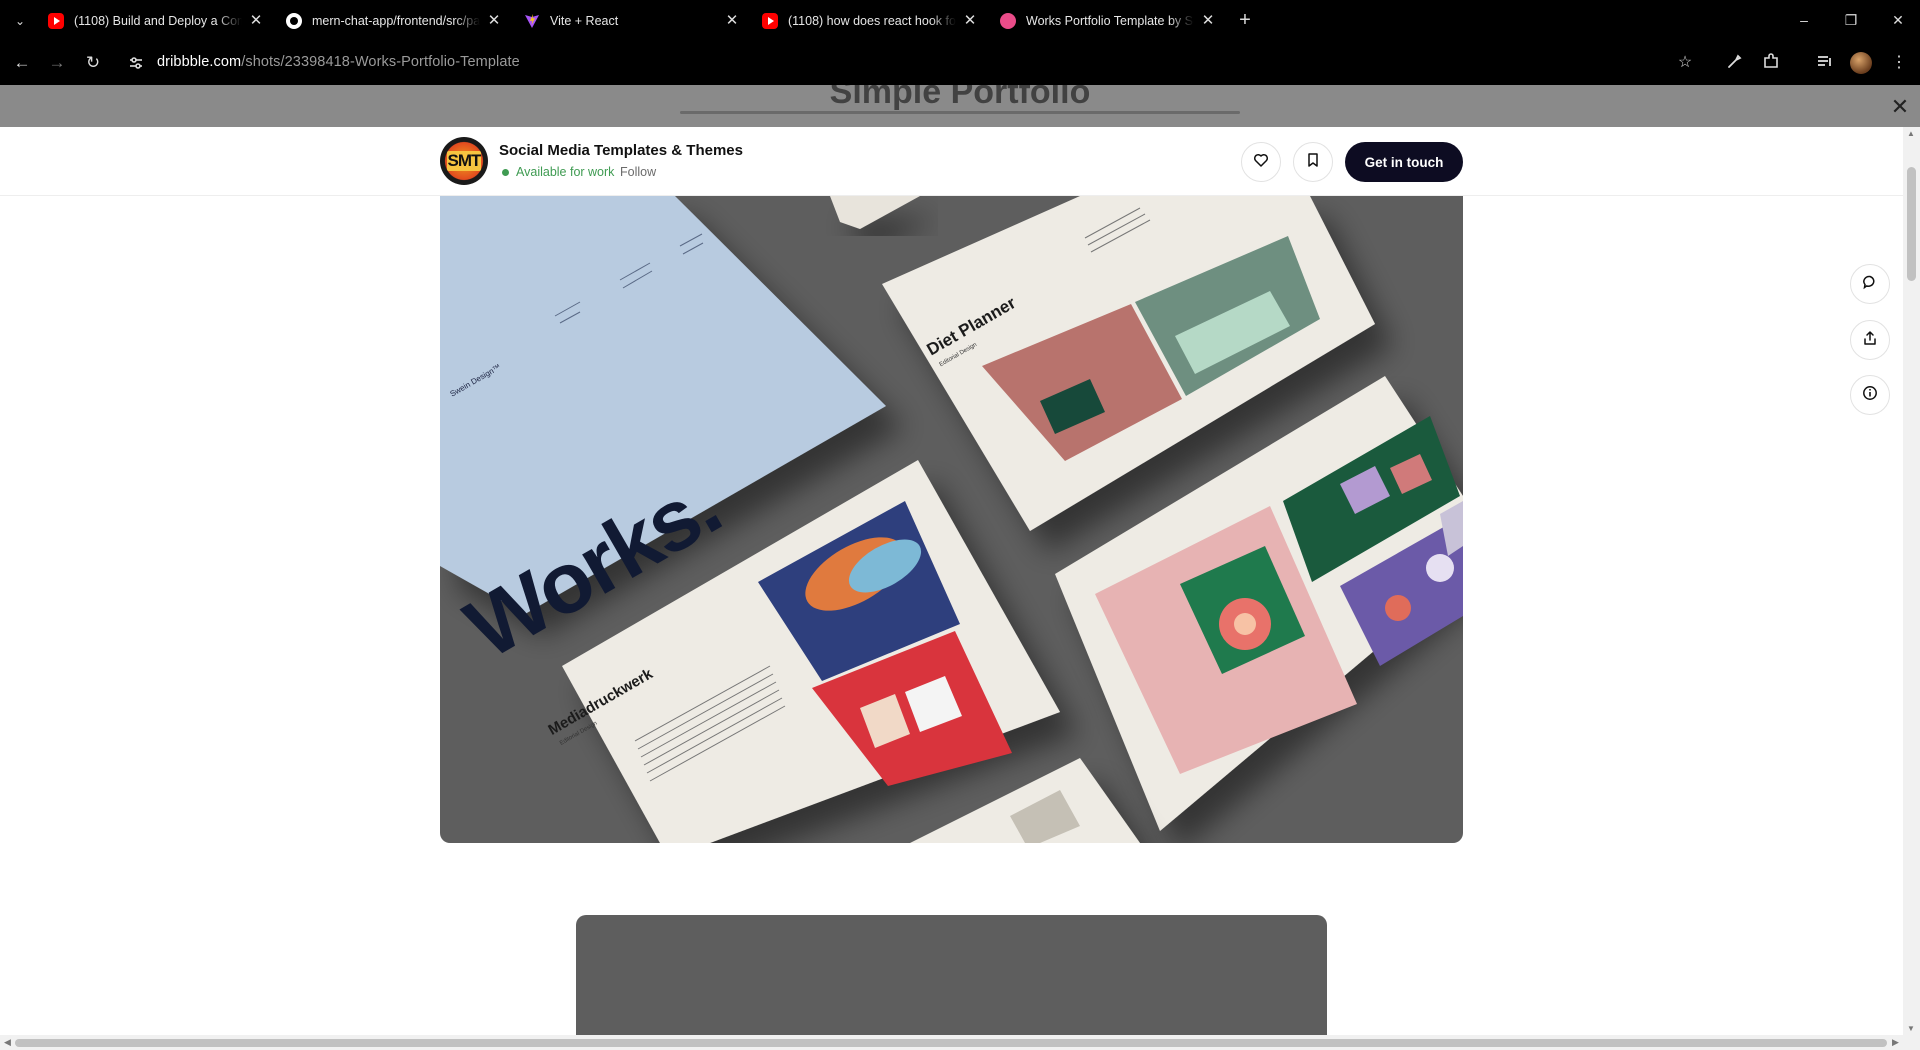  Describe the element at coordinates (57, 63) in the screenshot. I see `forward-arrow-icon: →` at that location.